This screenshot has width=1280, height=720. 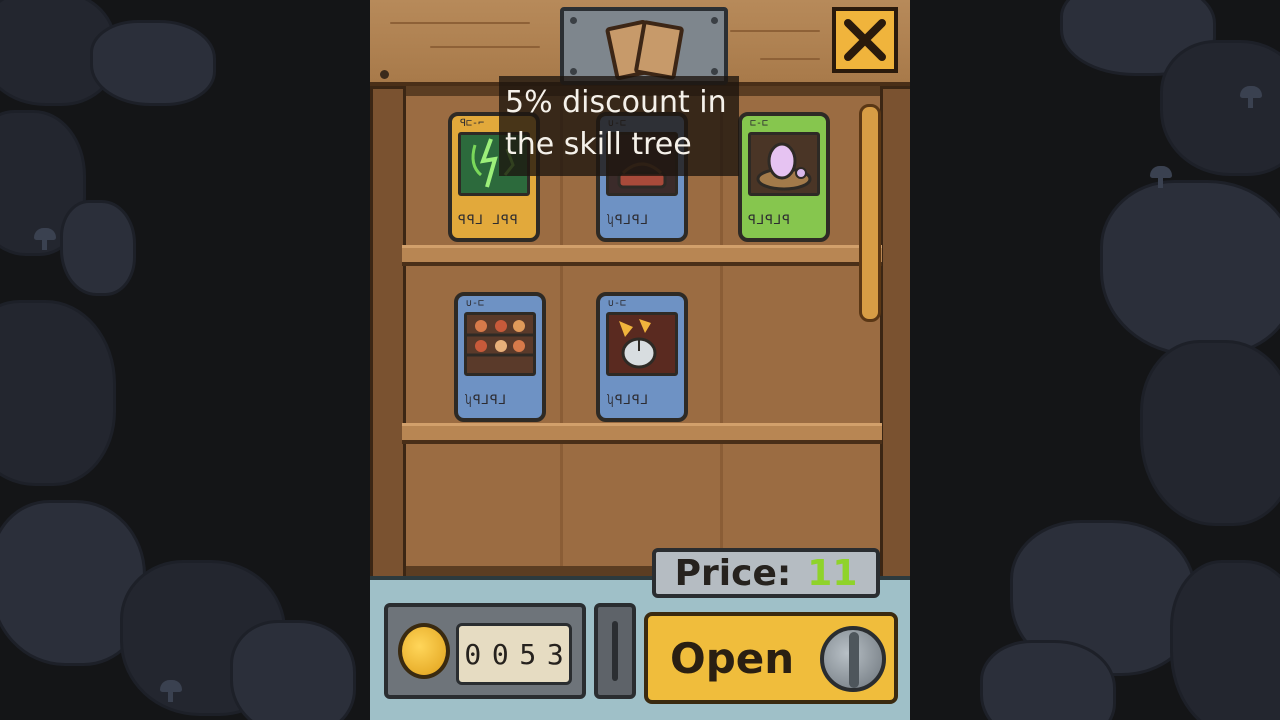 What do you see at coordinates (832, 573) in the screenshot?
I see `price-value: 11` at bounding box center [832, 573].